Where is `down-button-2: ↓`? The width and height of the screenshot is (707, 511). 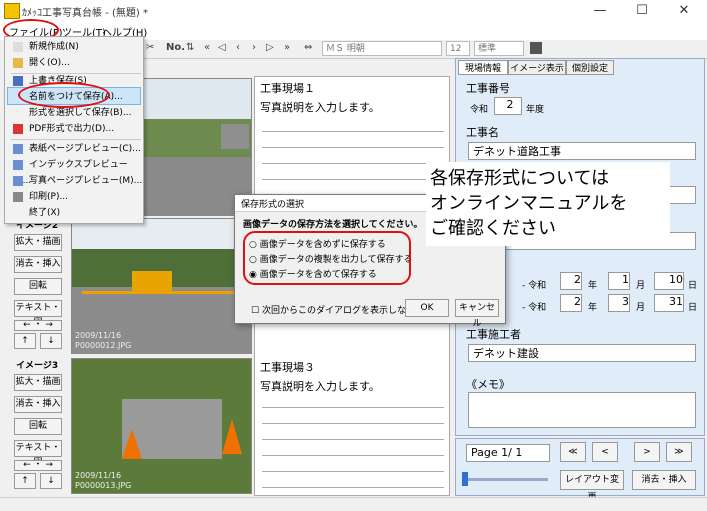
down-button-2: ↓ is located at coordinates (51, 341).